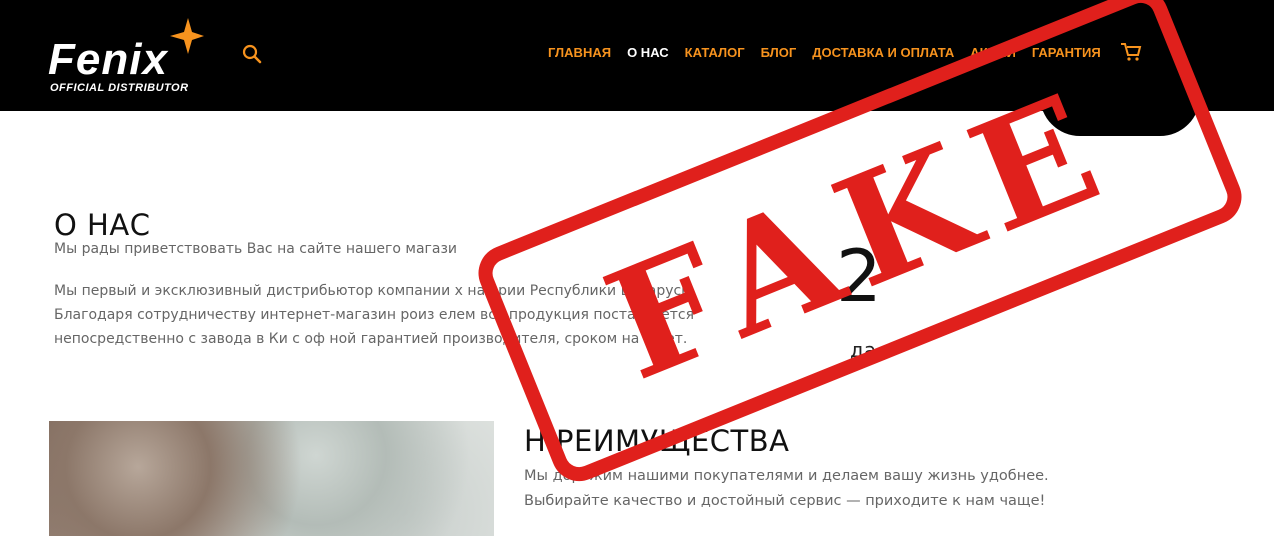  Describe the element at coordinates (108, 59) in the screenshot. I see `logo-word: Fenix` at that location.